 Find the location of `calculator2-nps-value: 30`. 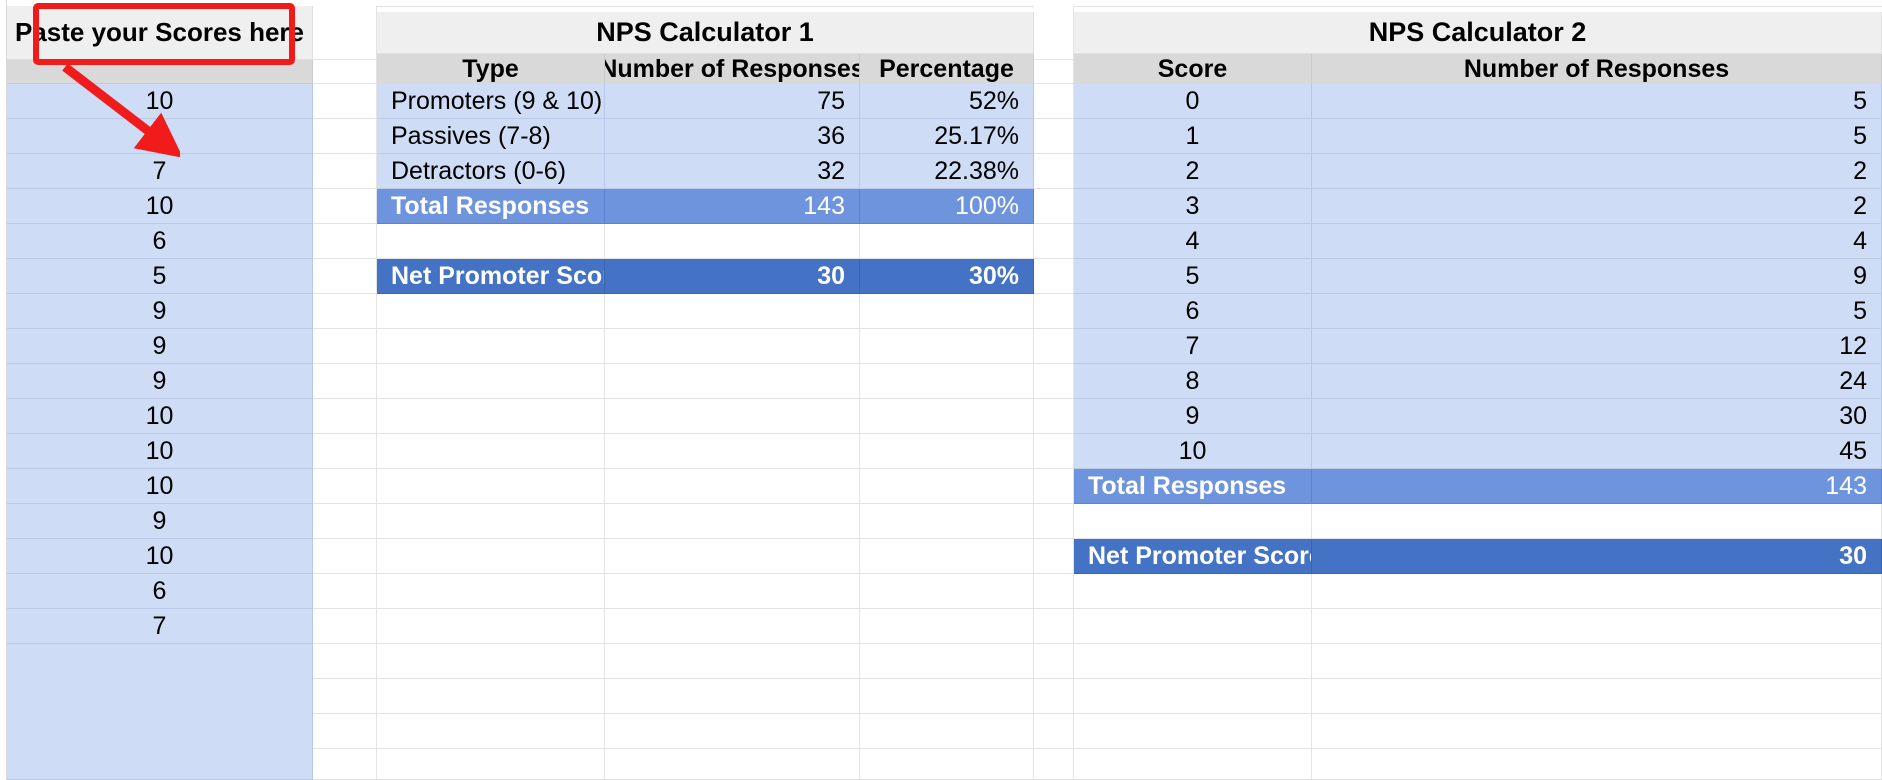

calculator2-nps-value: 30 is located at coordinates (1597, 556).